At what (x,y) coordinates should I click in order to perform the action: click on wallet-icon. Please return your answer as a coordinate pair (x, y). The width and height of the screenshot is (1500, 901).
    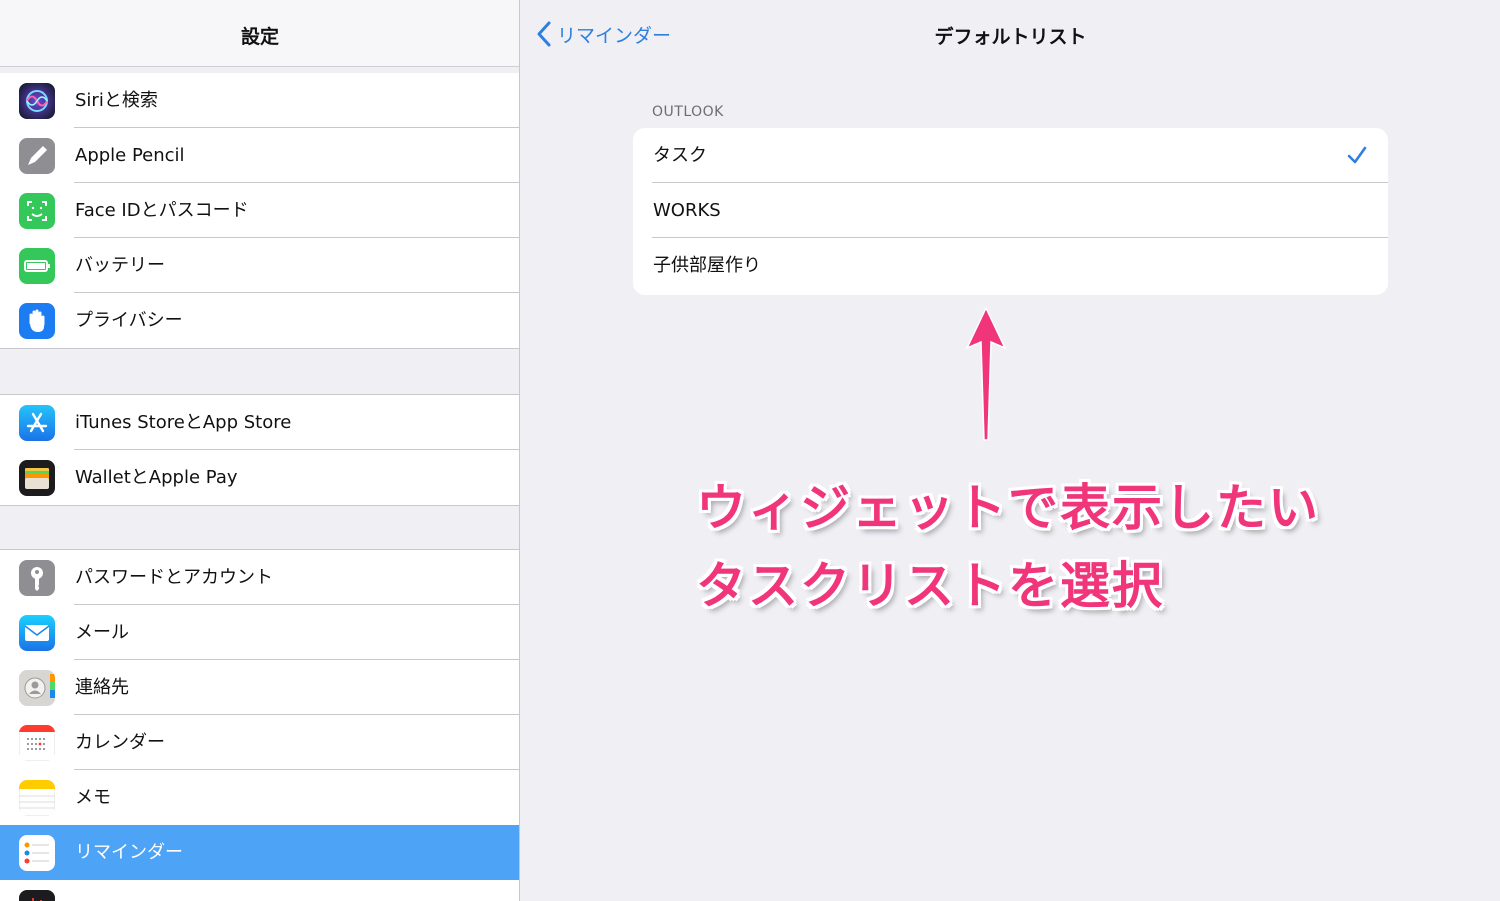
    Looking at the image, I should click on (37, 478).